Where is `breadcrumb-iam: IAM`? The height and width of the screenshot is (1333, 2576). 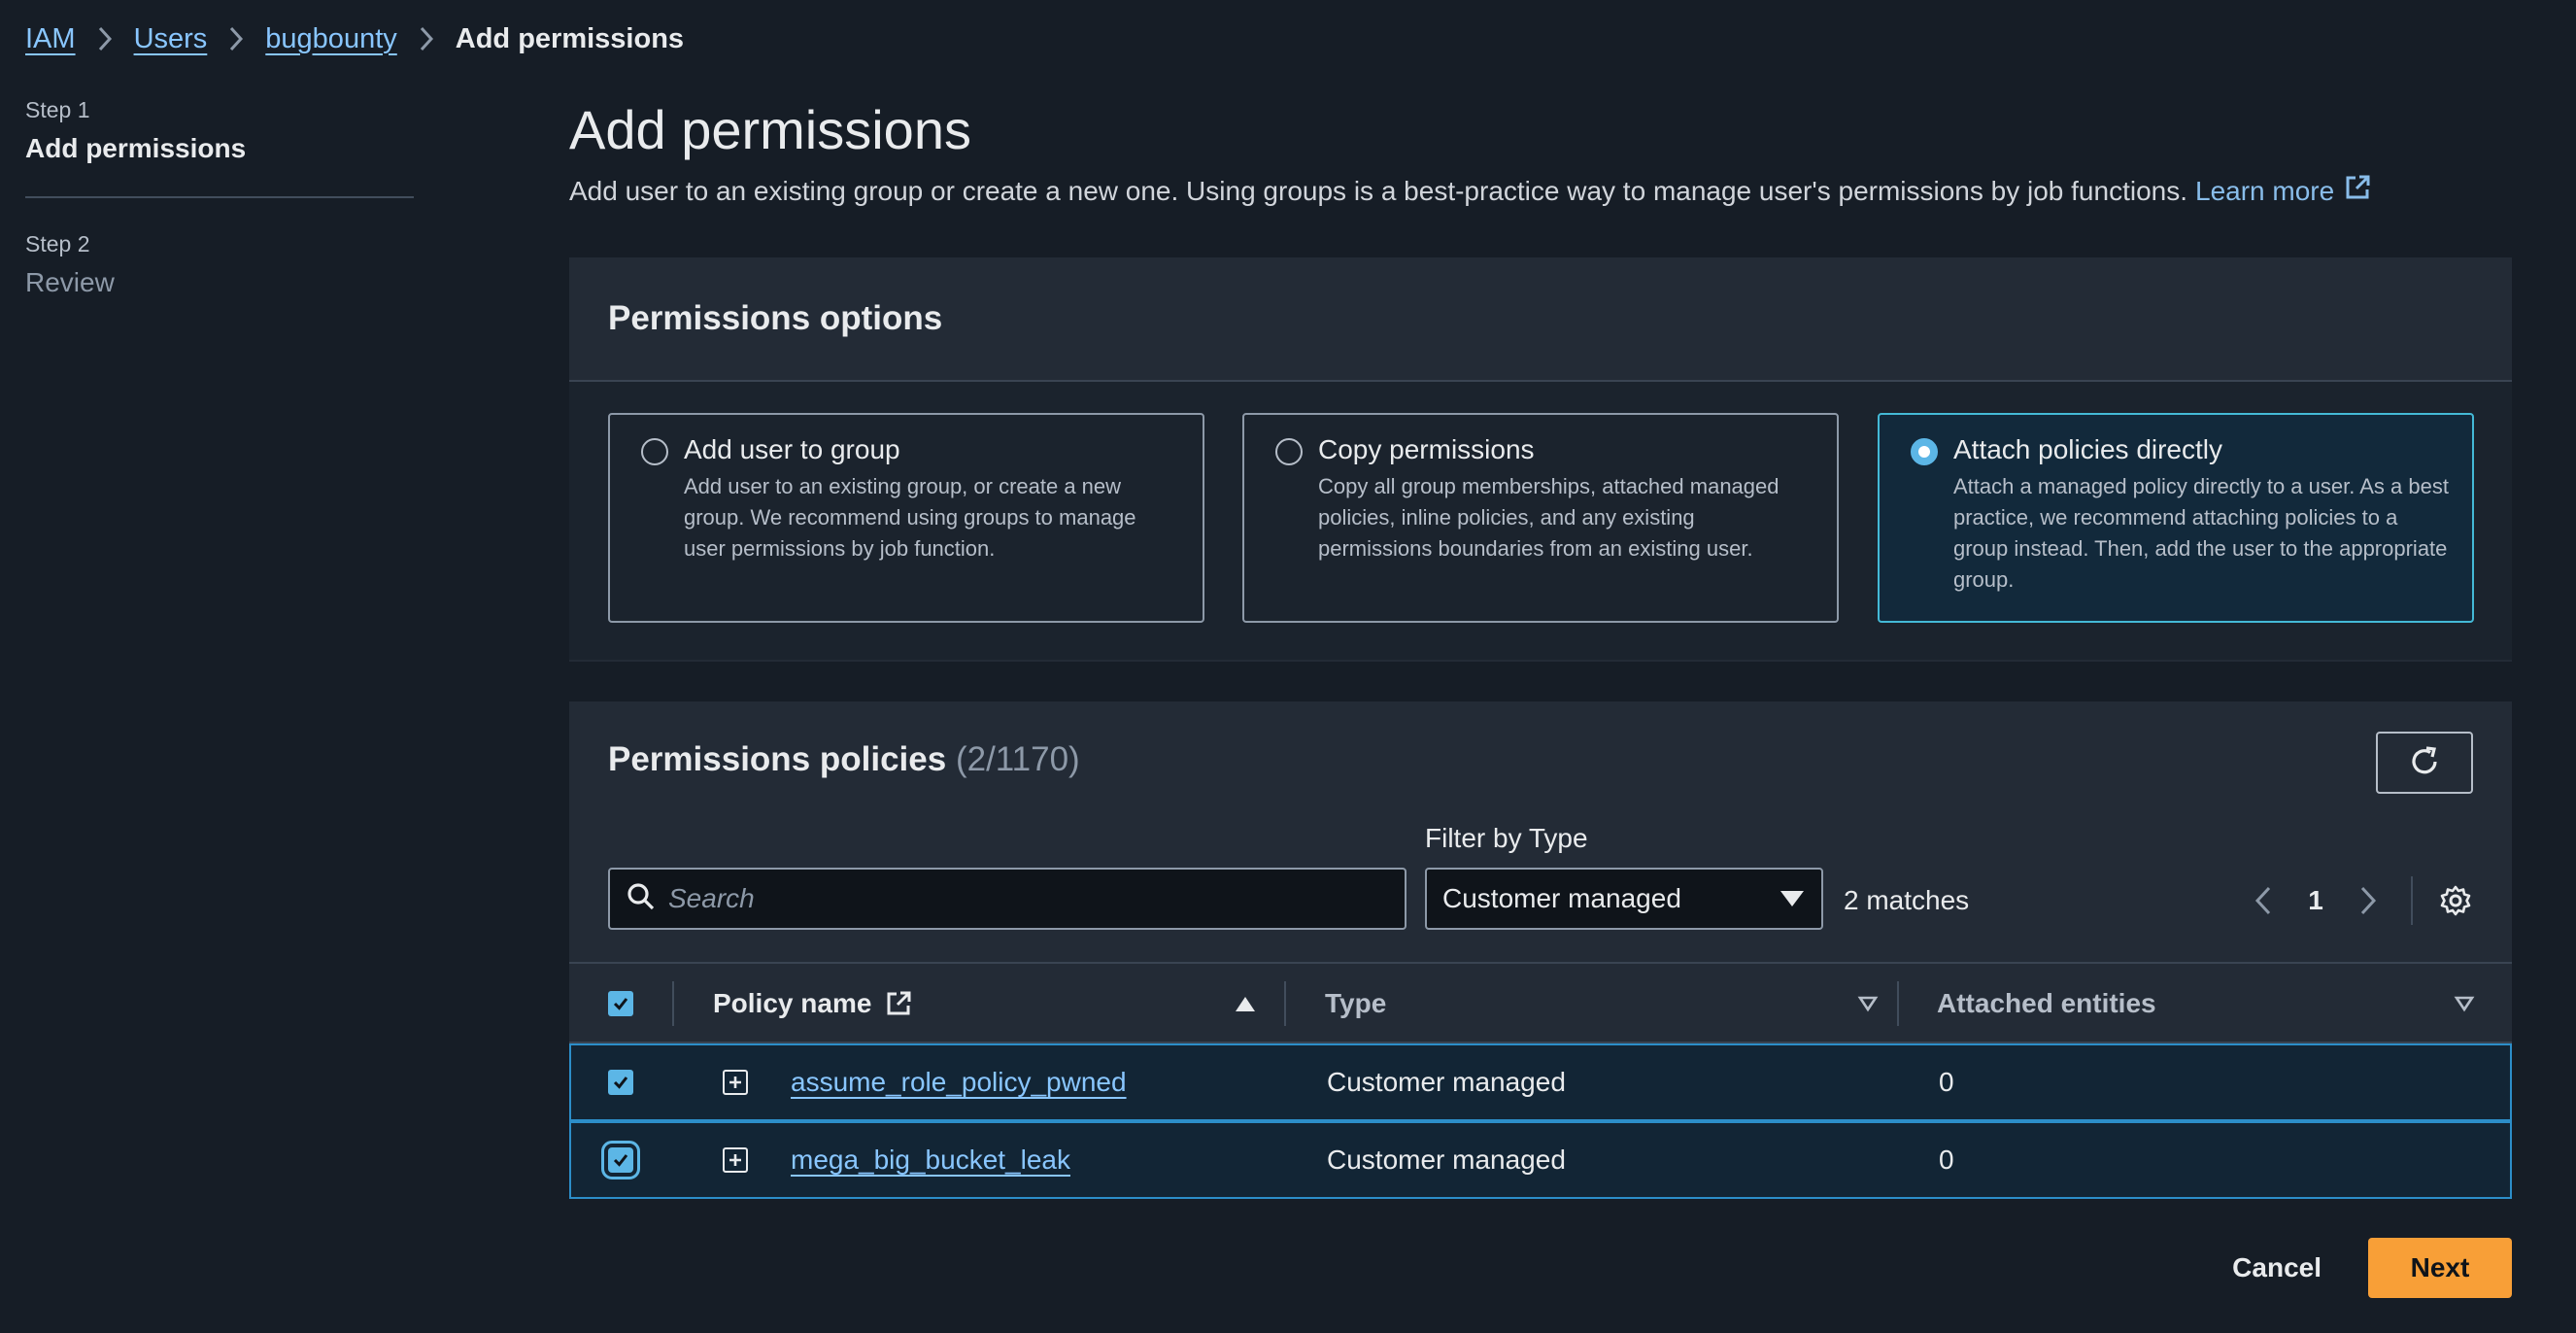
breadcrumb-iam: IAM is located at coordinates (50, 39).